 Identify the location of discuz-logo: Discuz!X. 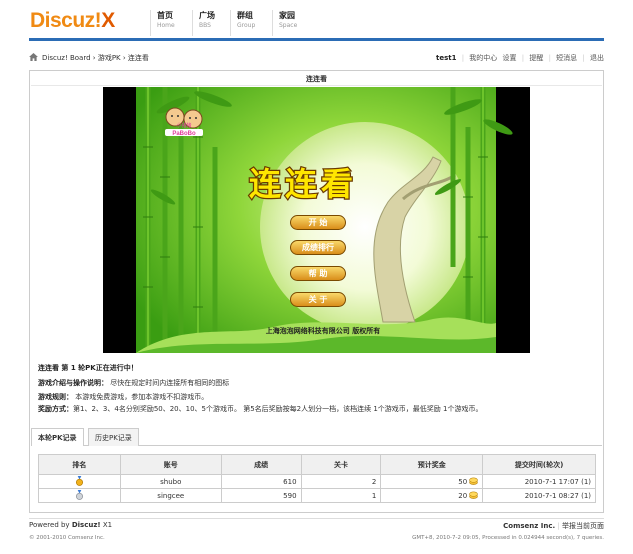
(72, 21).